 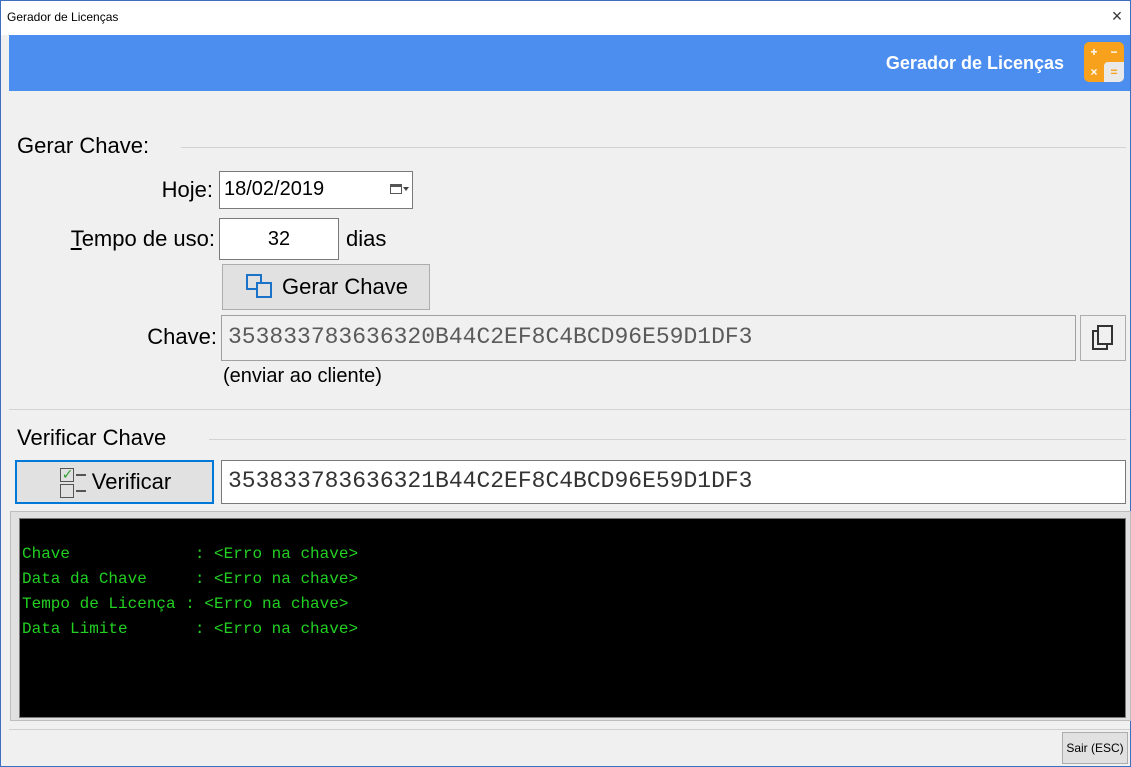 What do you see at coordinates (406, 189) in the screenshot?
I see `chevron-down-icon` at bounding box center [406, 189].